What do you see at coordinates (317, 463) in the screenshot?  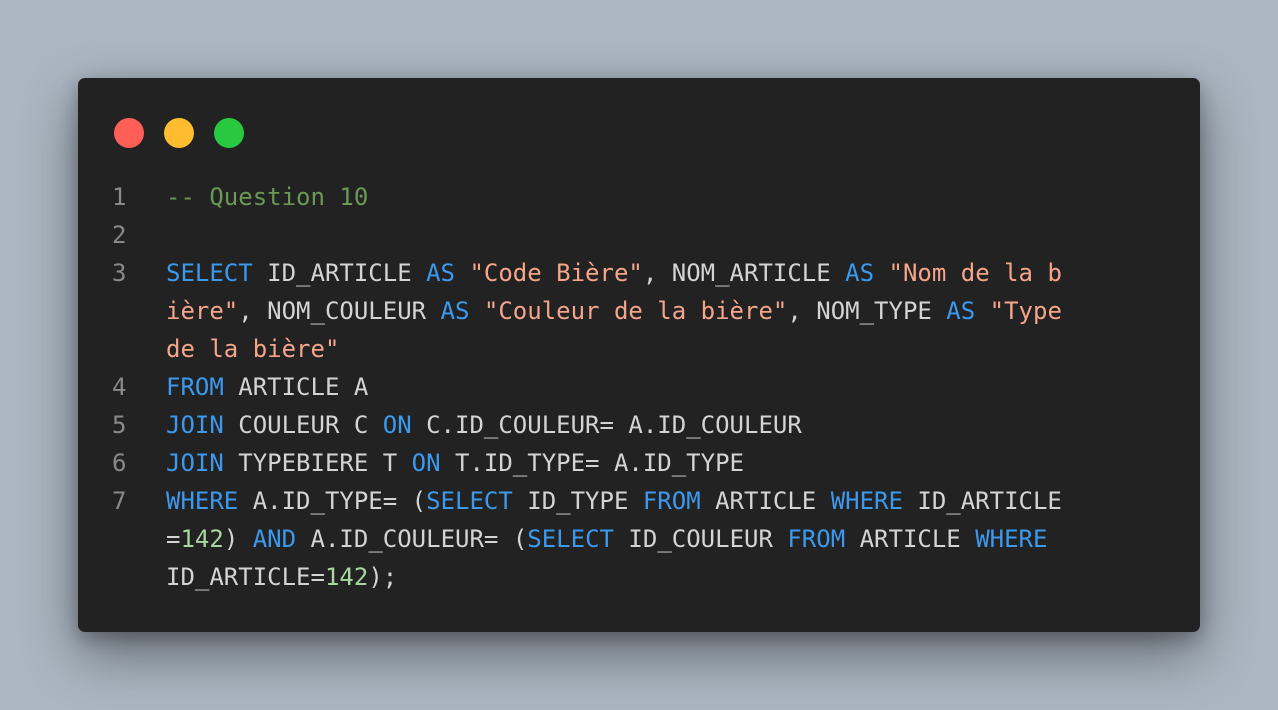 I see `code-token: TYPEBIERE T` at bounding box center [317, 463].